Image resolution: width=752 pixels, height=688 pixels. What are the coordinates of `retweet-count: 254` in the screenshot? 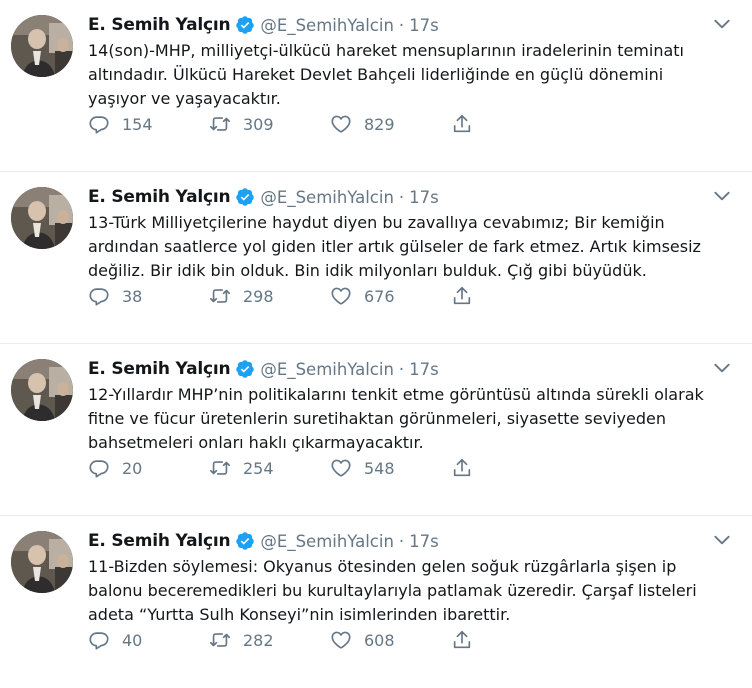 It's located at (258, 468).